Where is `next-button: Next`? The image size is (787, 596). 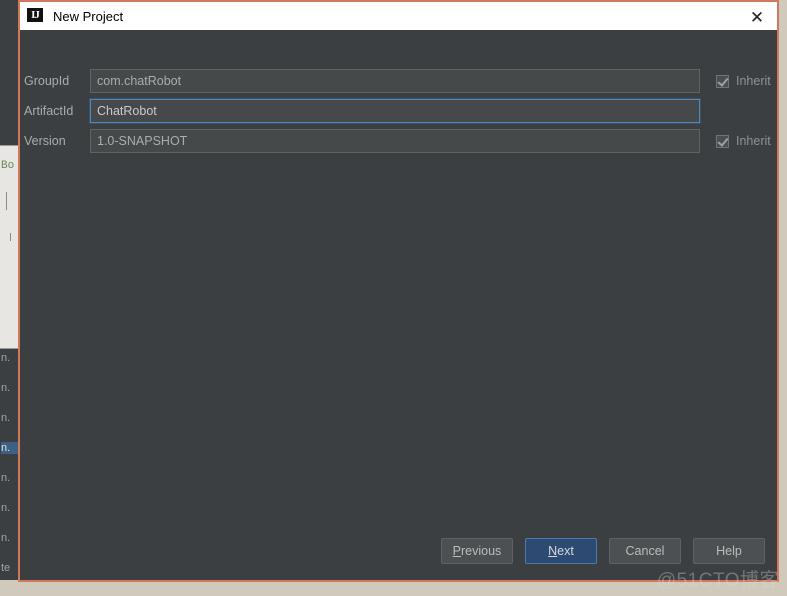
next-button: Next is located at coordinates (561, 551).